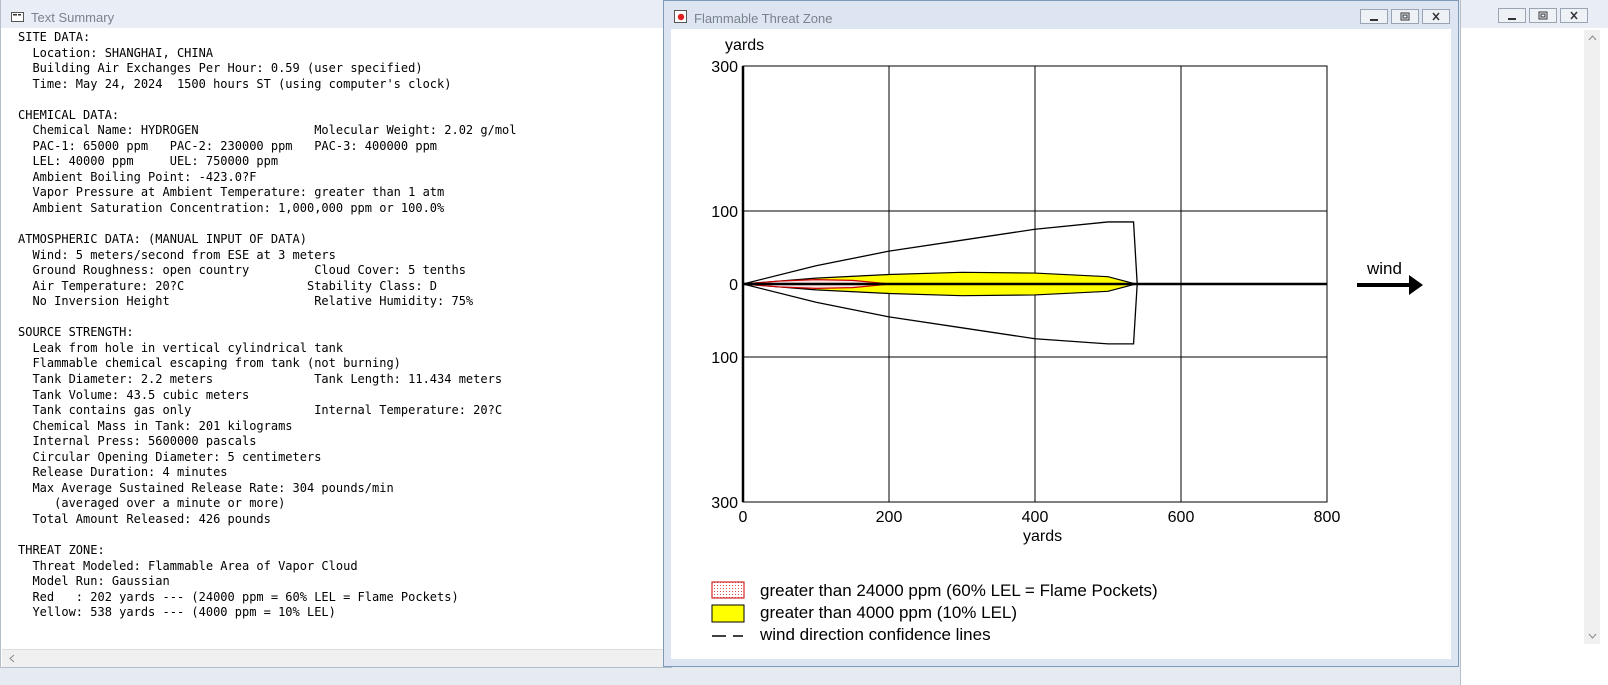  What do you see at coordinates (743, 517) in the screenshot?
I see `x-tick-label: 0` at bounding box center [743, 517].